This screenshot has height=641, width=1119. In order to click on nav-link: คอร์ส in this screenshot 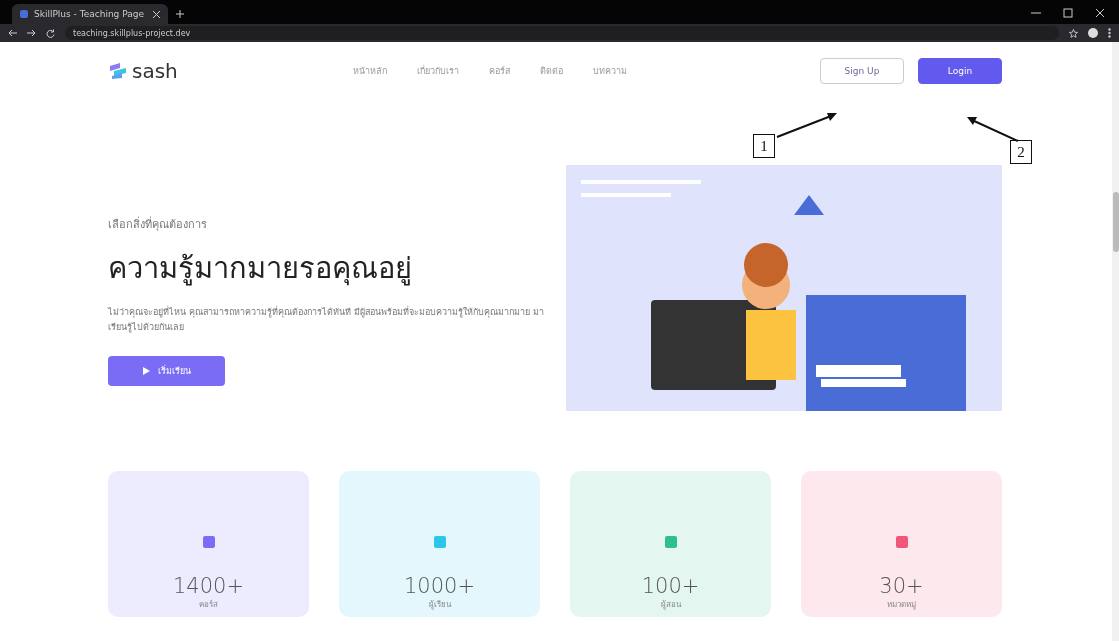, I will do `click(499, 71)`.